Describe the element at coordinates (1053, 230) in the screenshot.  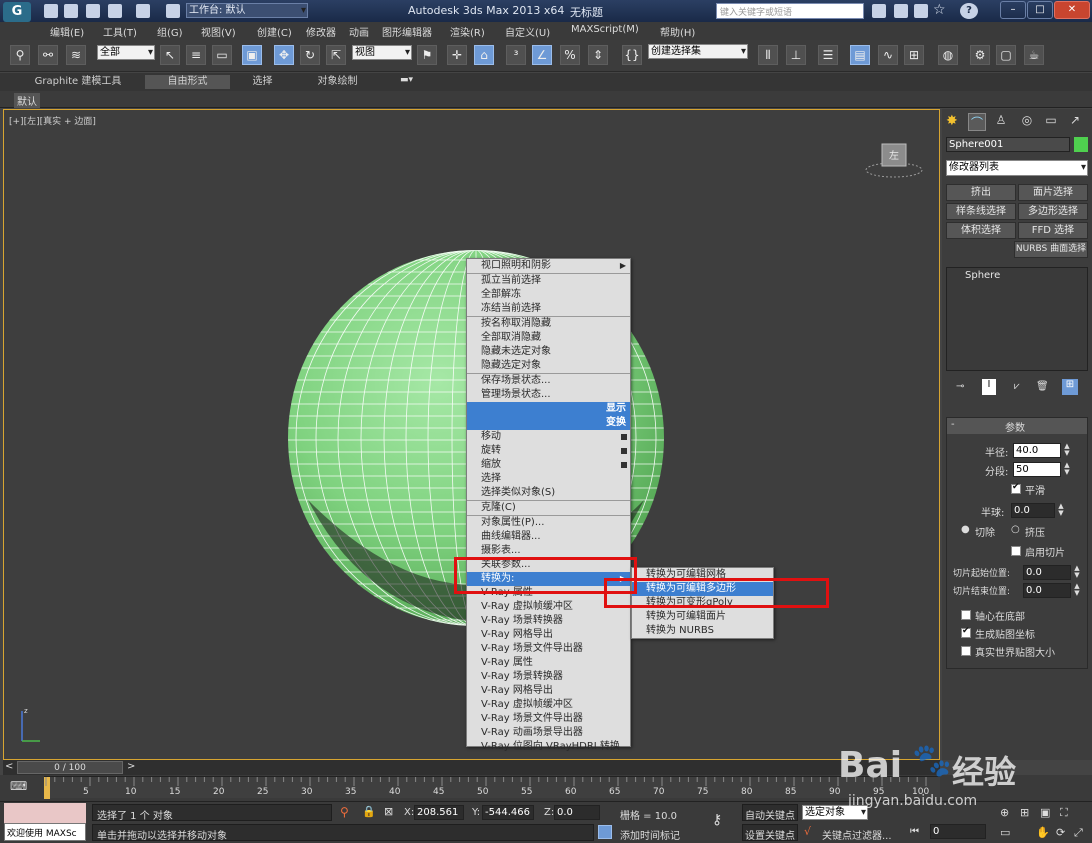
I see `ffd-select-button: FFD 选择` at that location.